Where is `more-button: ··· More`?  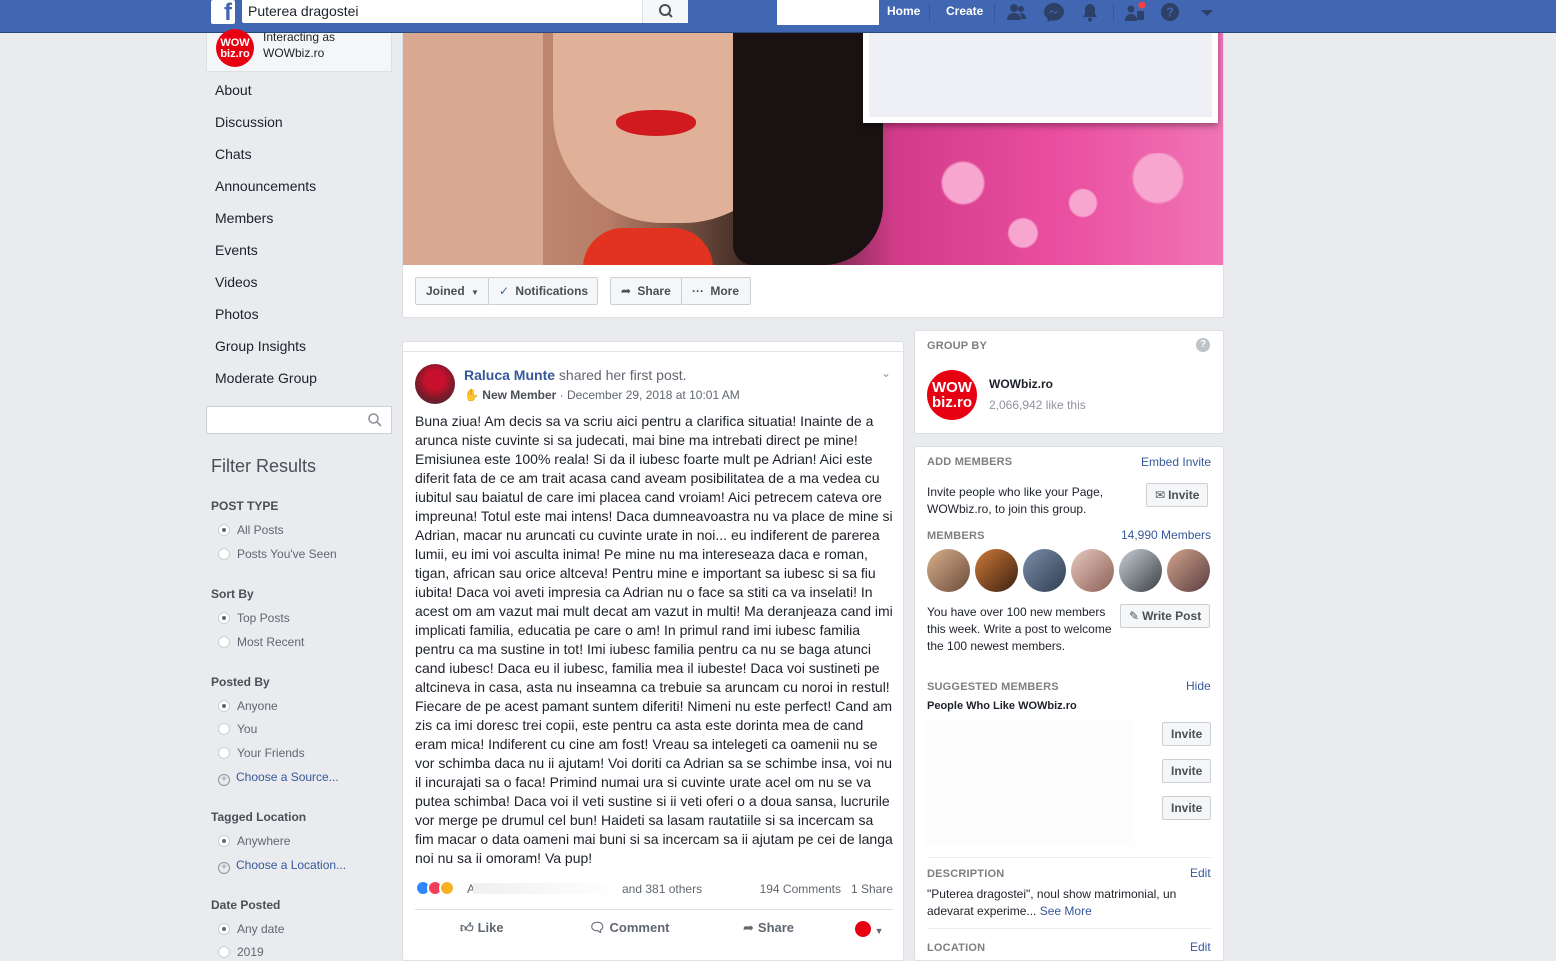 more-button: ··· More is located at coordinates (716, 291).